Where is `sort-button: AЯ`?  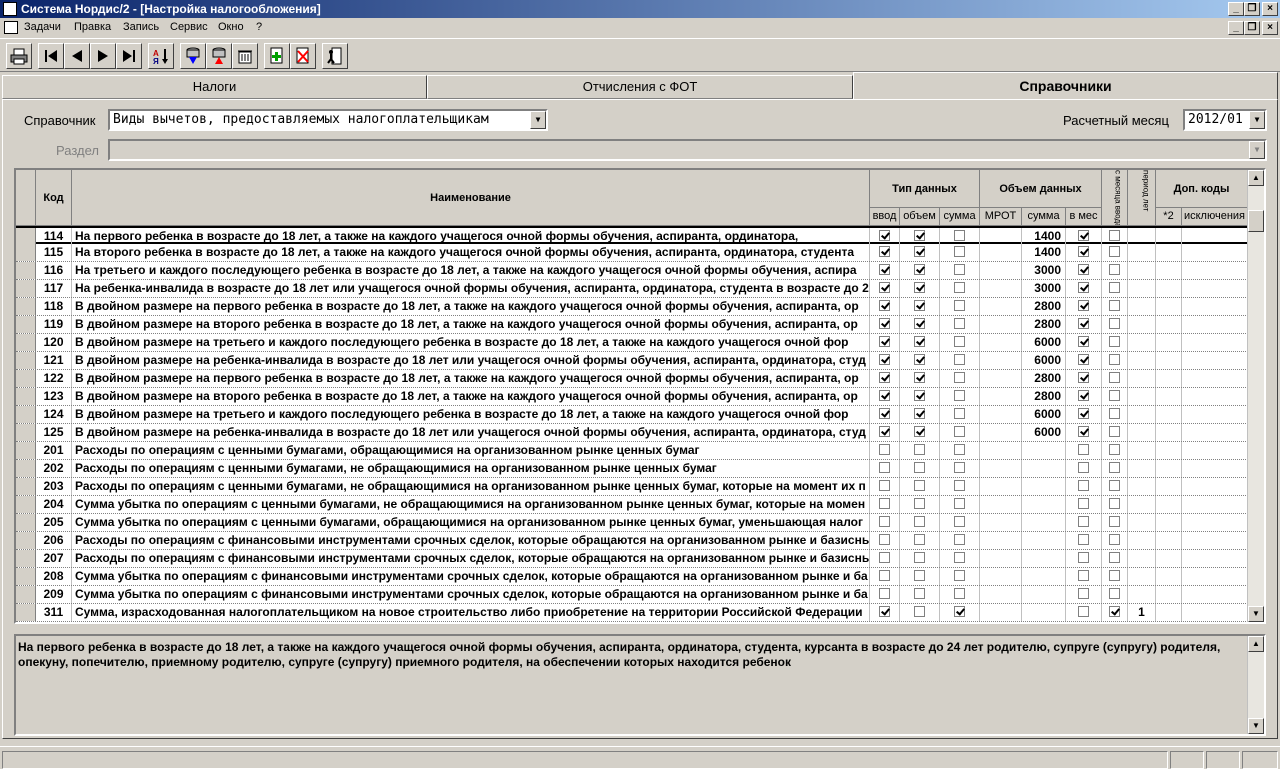
sort-button: AЯ is located at coordinates (161, 56).